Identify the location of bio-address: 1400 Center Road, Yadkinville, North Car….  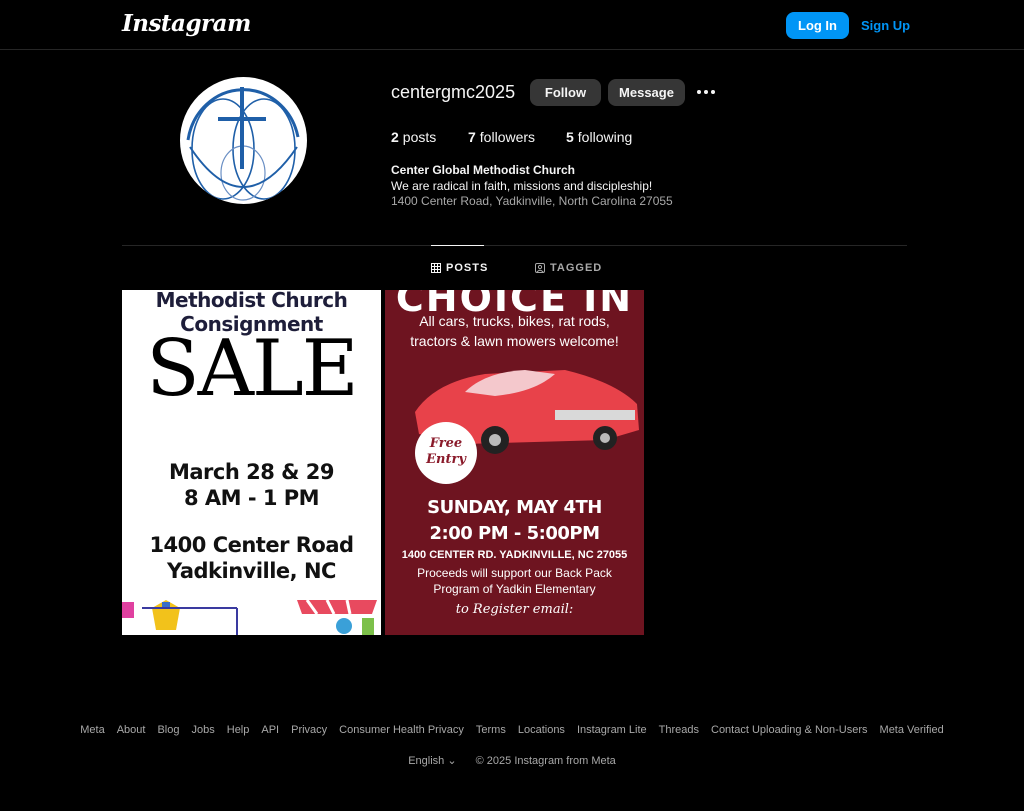
(532, 201).